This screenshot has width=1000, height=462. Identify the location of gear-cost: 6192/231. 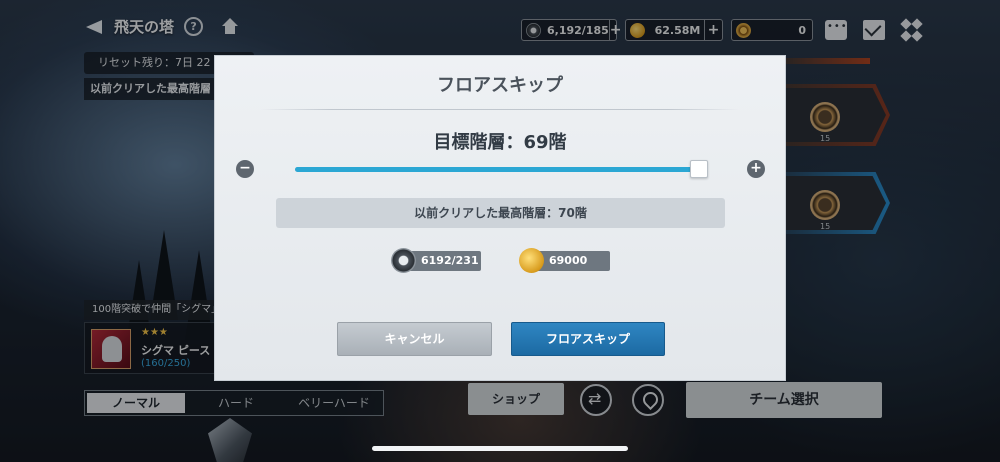
(436, 260).